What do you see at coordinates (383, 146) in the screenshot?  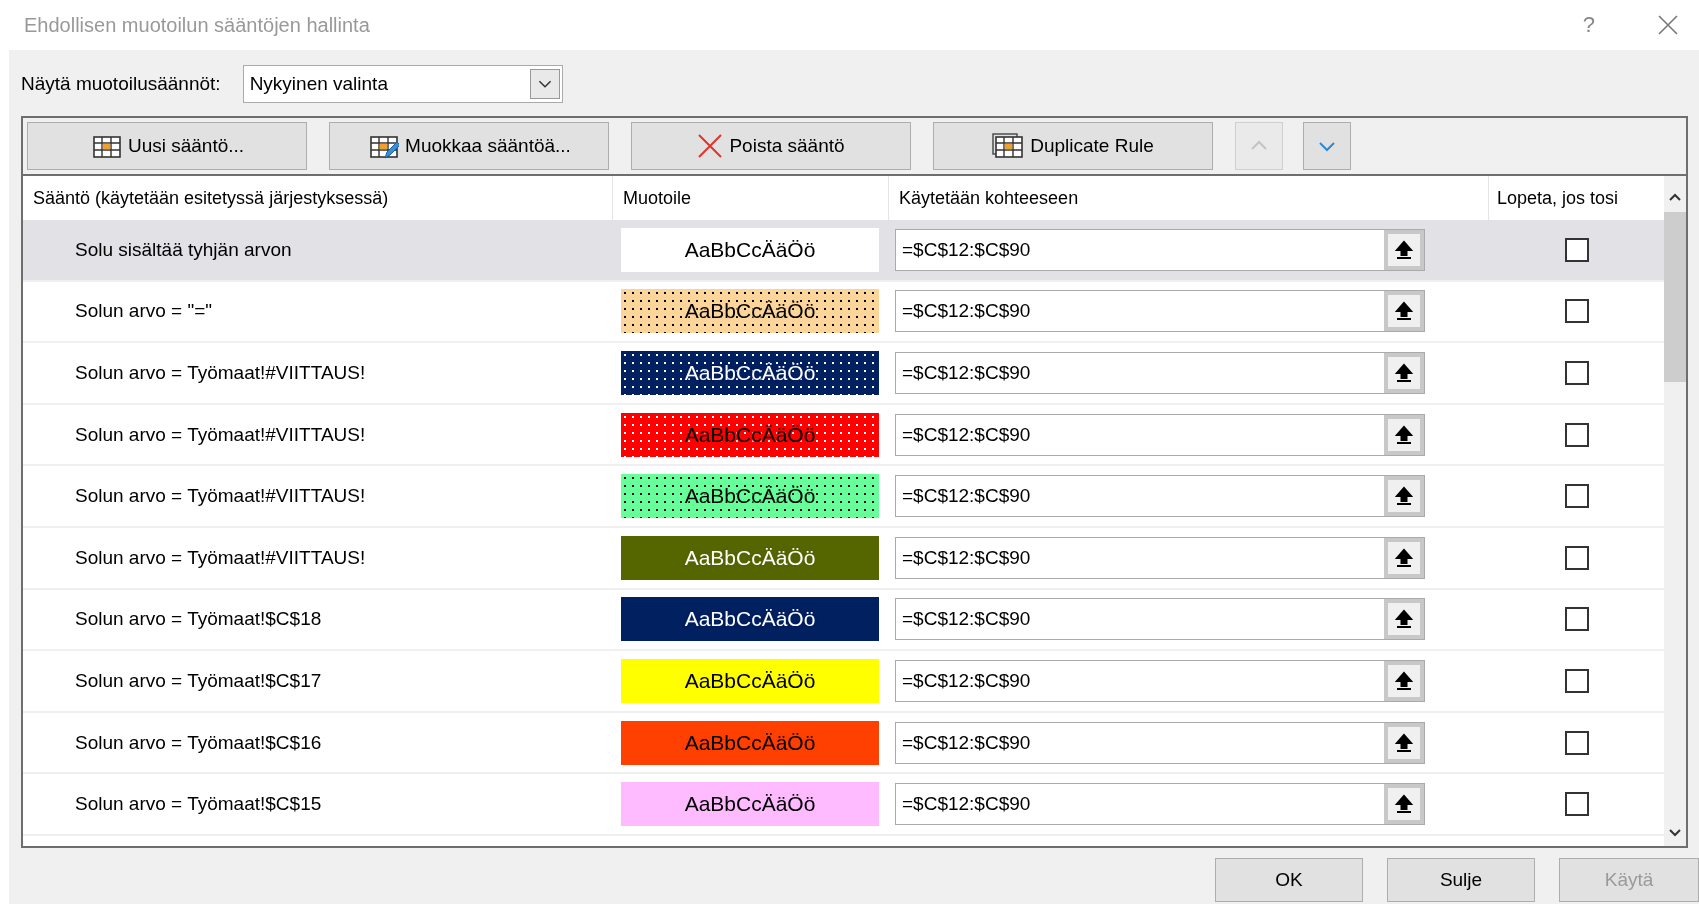 I see `table-pencil-icon` at bounding box center [383, 146].